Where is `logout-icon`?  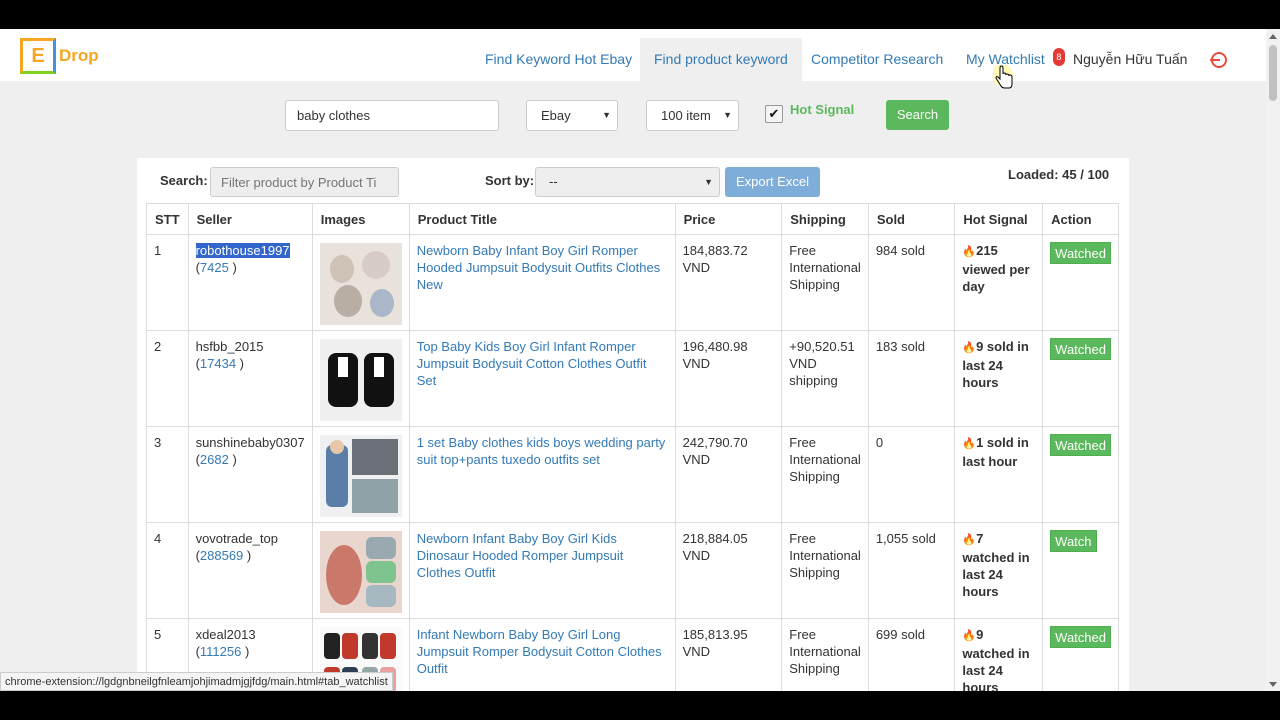 logout-icon is located at coordinates (1218, 60).